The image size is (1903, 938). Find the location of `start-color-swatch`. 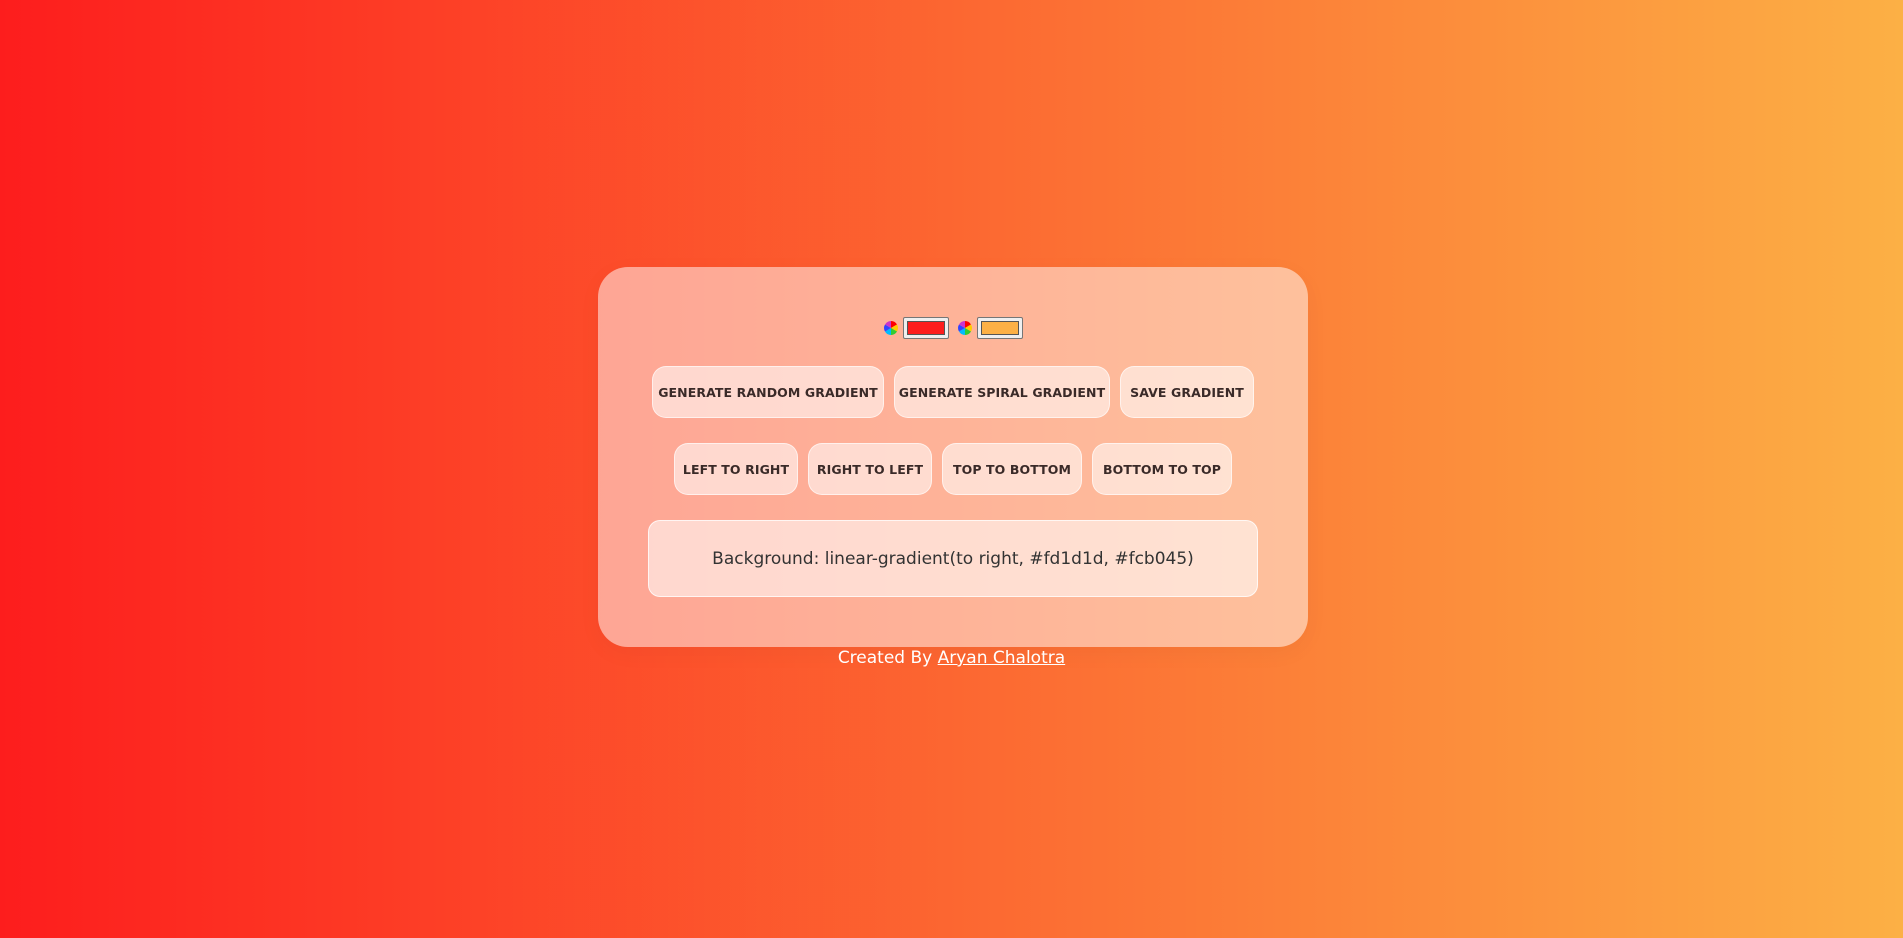

start-color-swatch is located at coordinates (926, 328).